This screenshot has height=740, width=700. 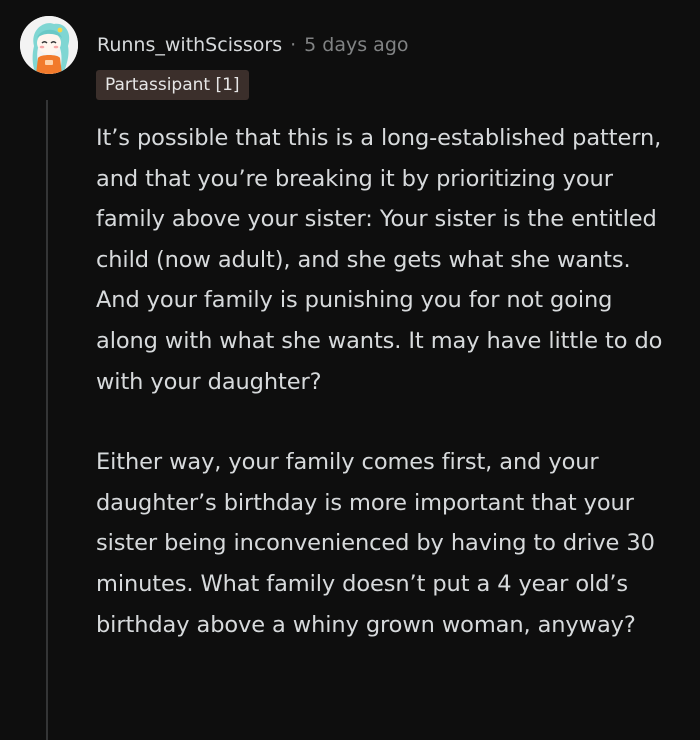 What do you see at coordinates (47, 420) in the screenshot?
I see `thread-line` at bounding box center [47, 420].